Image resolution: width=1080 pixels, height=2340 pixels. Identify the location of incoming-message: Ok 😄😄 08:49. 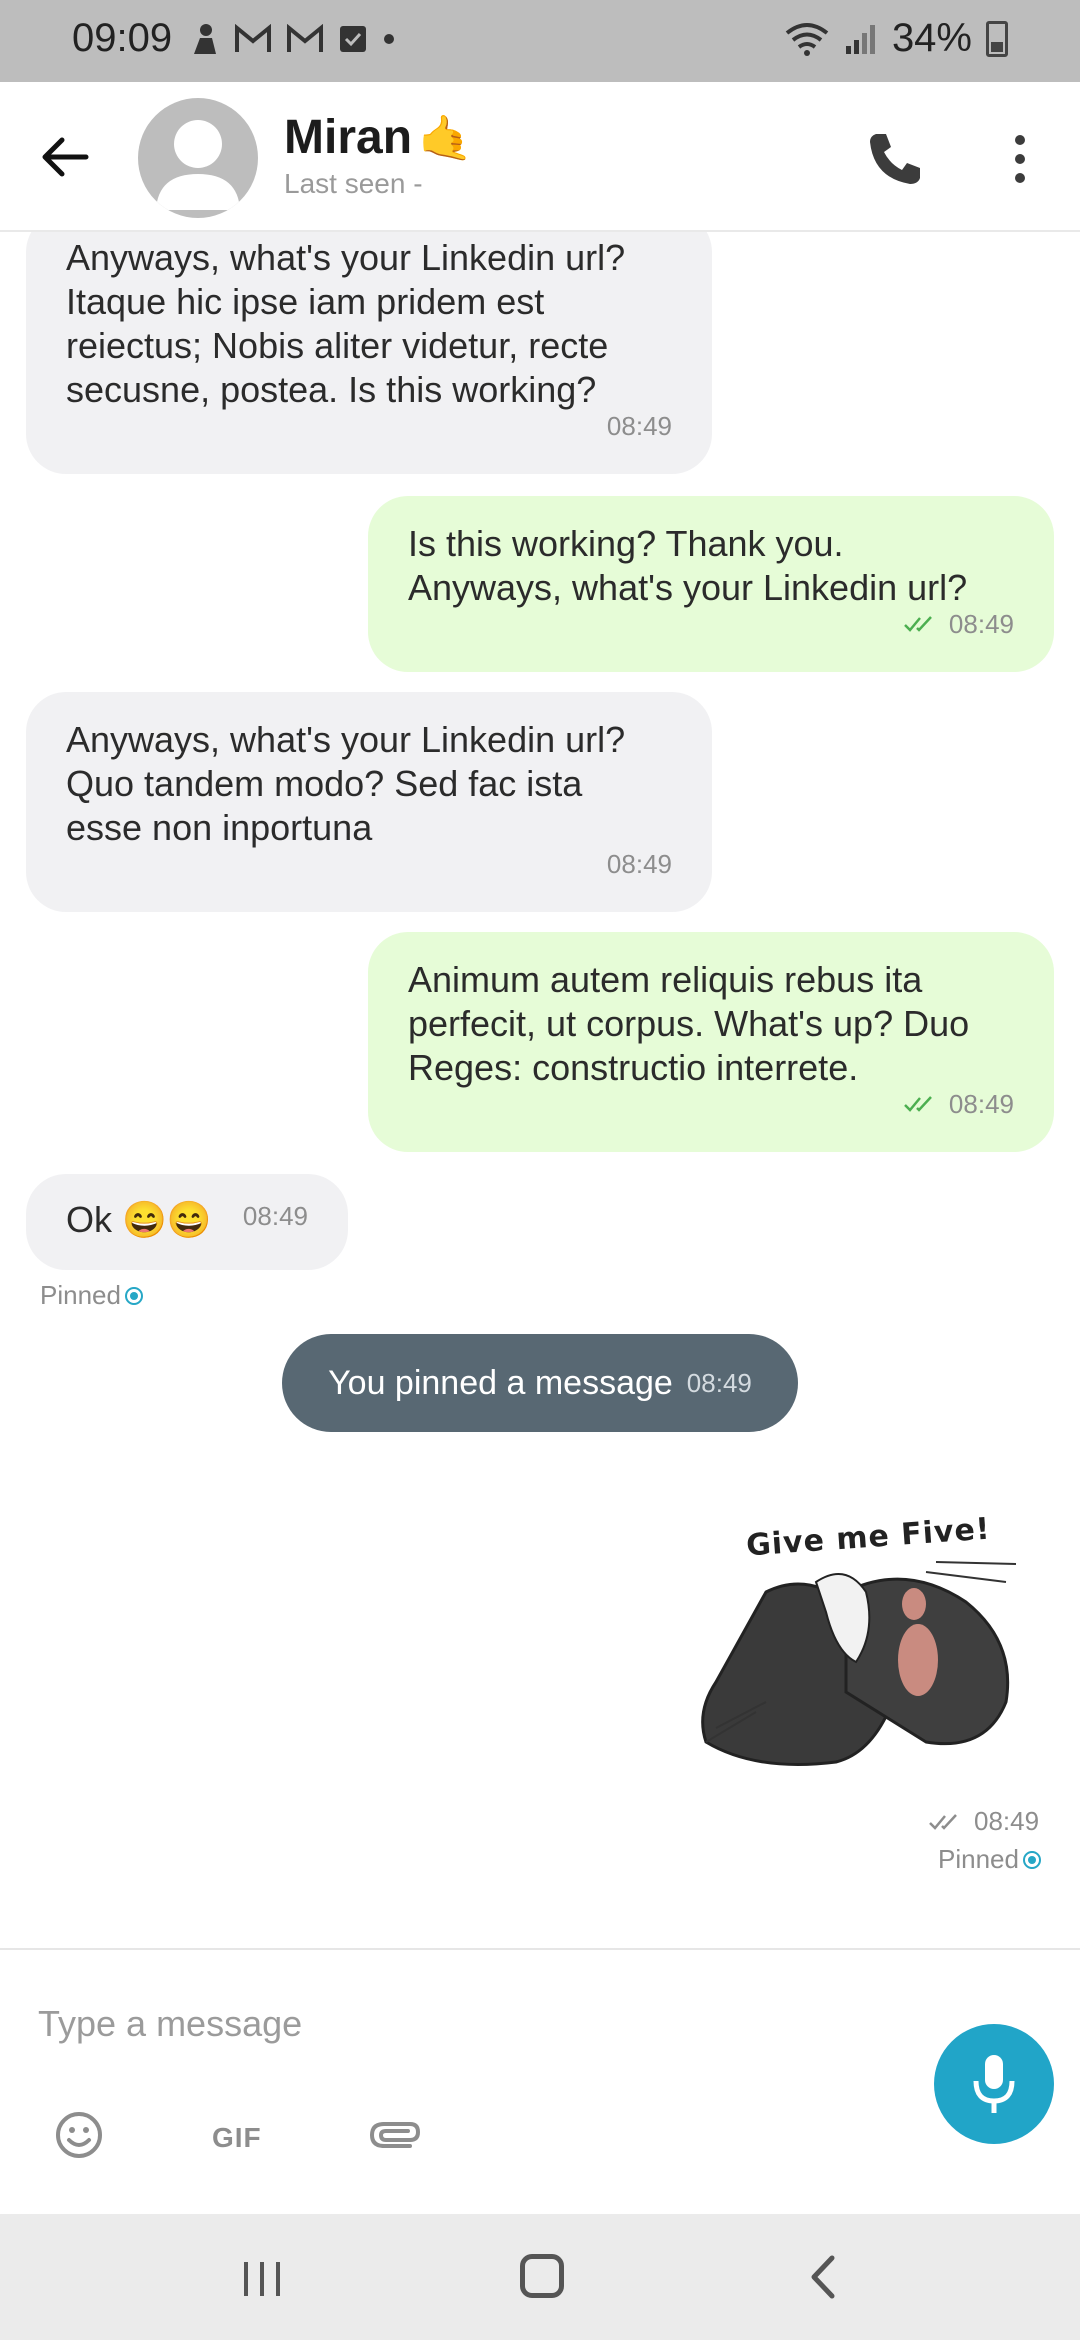
(187, 1222).